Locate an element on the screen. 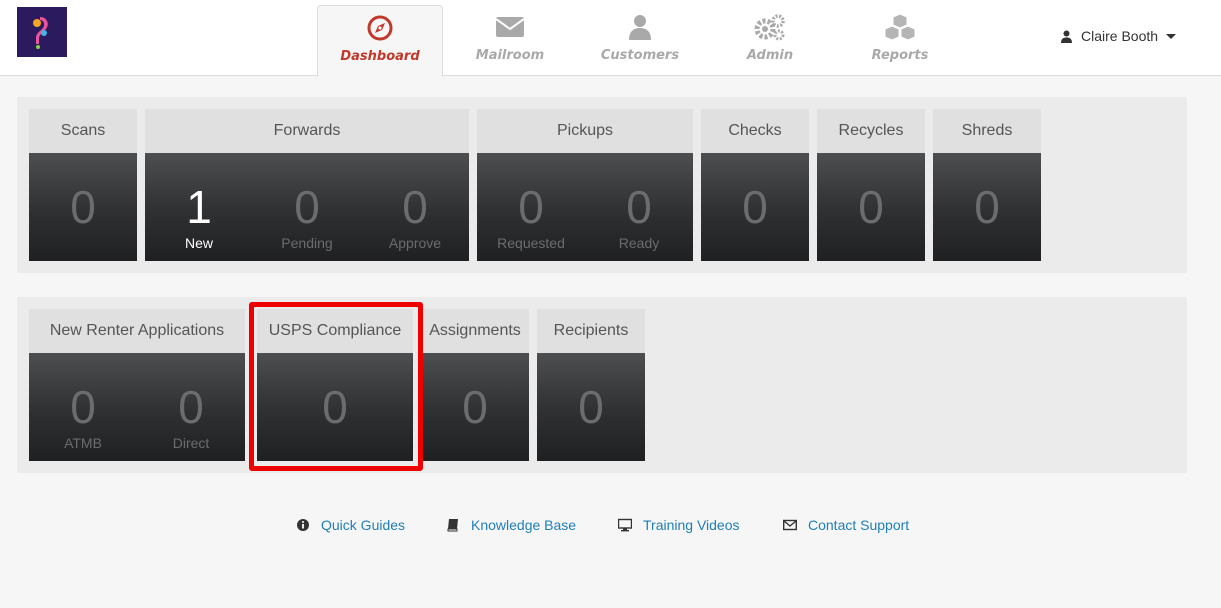 The width and height of the screenshot is (1221, 608). tile-usps-body: 0 is located at coordinates (335, 407).